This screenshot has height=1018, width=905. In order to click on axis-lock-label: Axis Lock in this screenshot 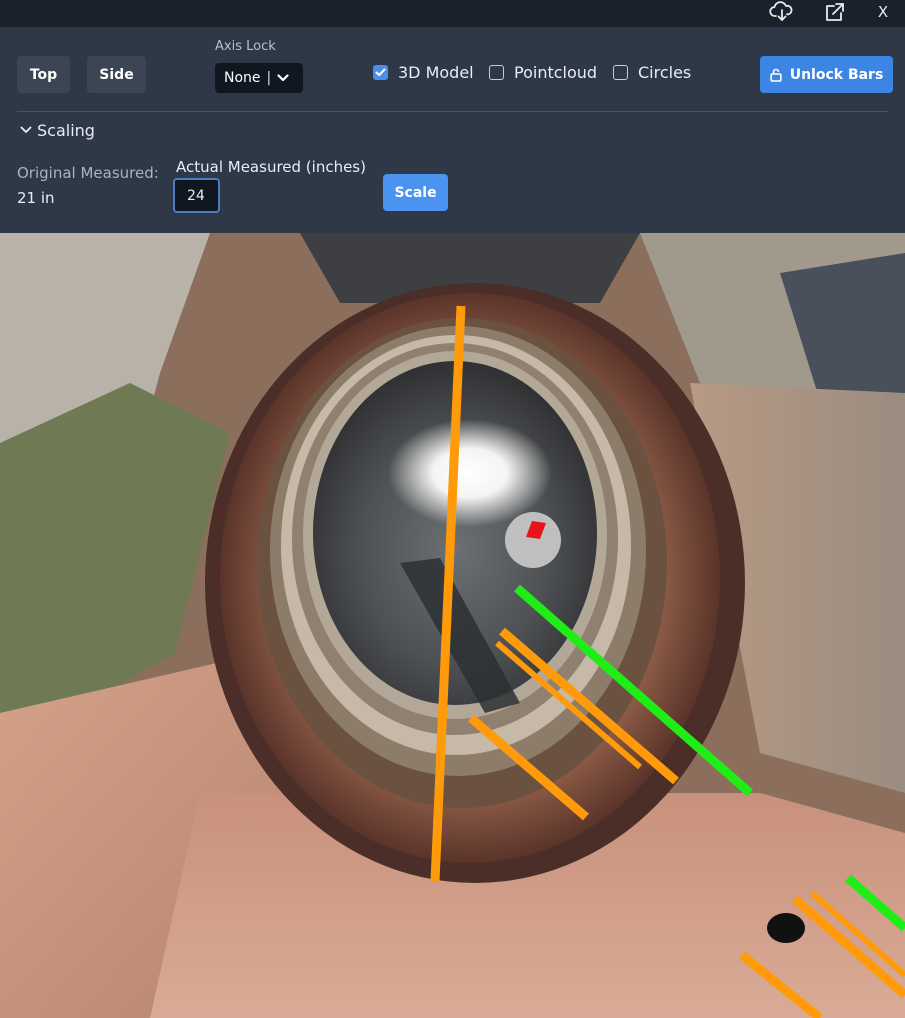, I will do `click(245, 46)`.